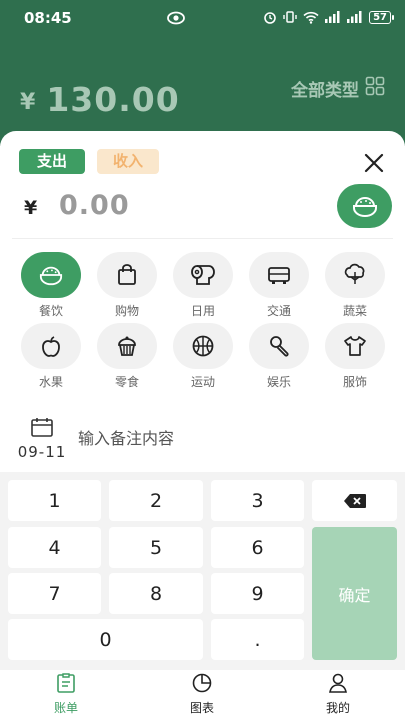 This screenshot has width=405, height=720. I want to click on shirt-icon, so click(355, 346).